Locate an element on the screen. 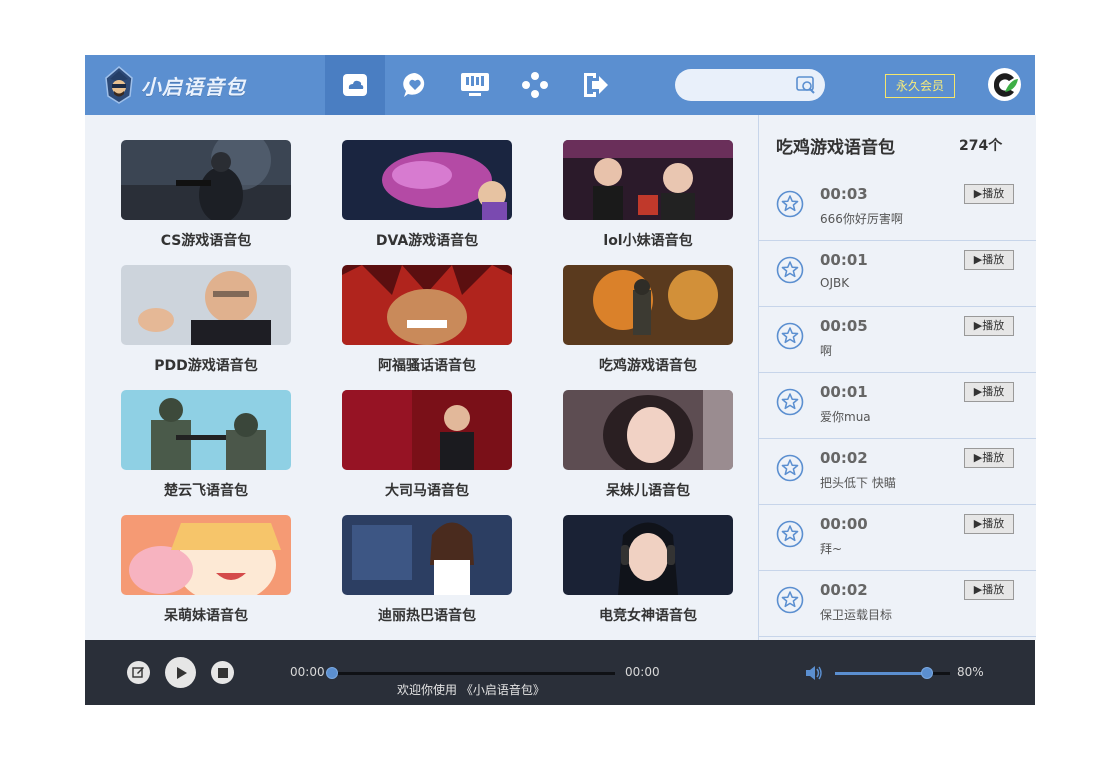 The height and width of the screenshot is (760, 1120). track-row: 00:03 666你好厉害啊 ▶播放 is located at coordinates (897, 207).